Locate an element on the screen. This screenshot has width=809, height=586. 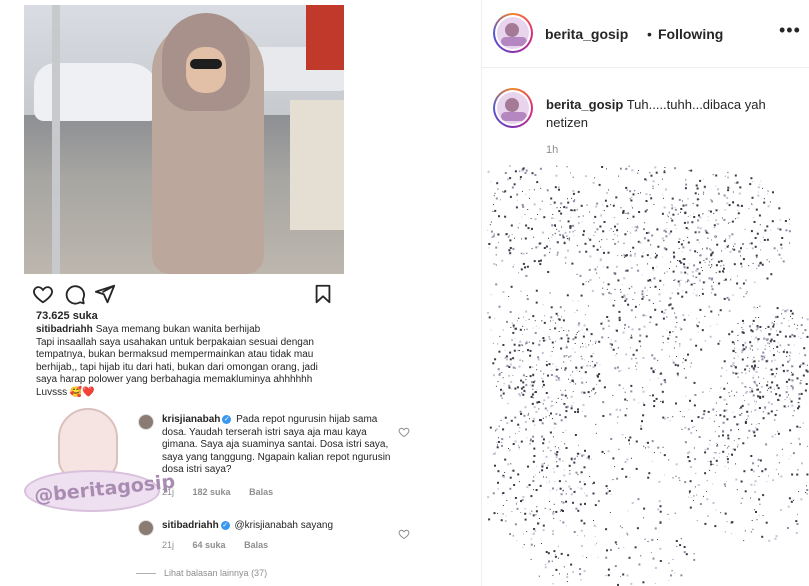
share-icon is located at coordinates (105, 294).